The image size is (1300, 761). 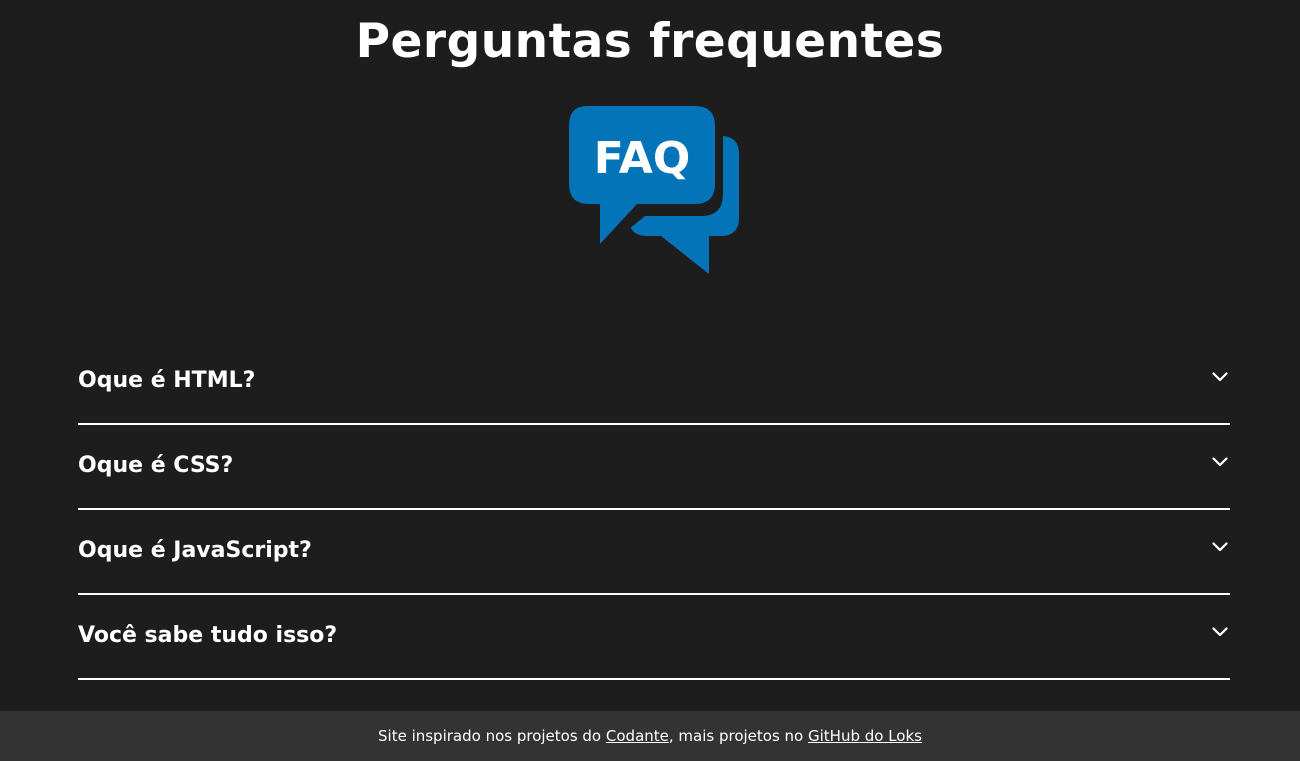 What do you see at coordinates (865, 736) in the screenshot?
I see `github-link: GitHub do Loks` at bounding box center [865, 736].